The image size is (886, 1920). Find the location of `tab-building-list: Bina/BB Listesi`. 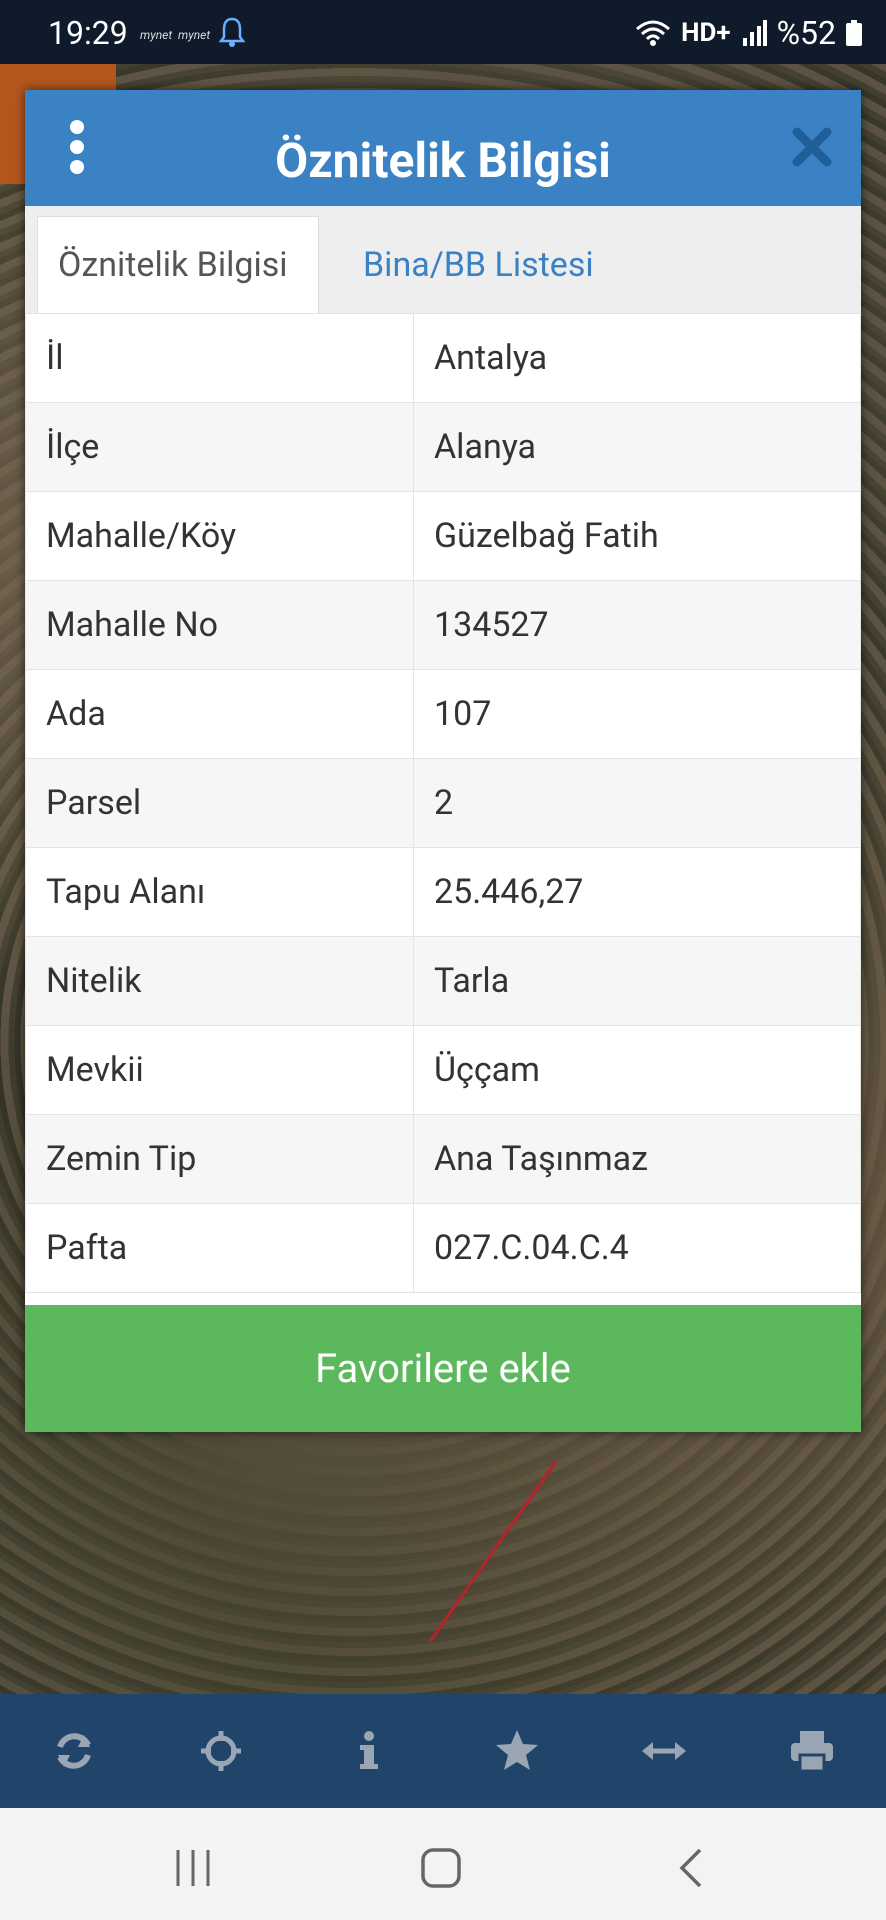

tab-building-list: Bina/BB Listesi is located at coordinates (478, 264).